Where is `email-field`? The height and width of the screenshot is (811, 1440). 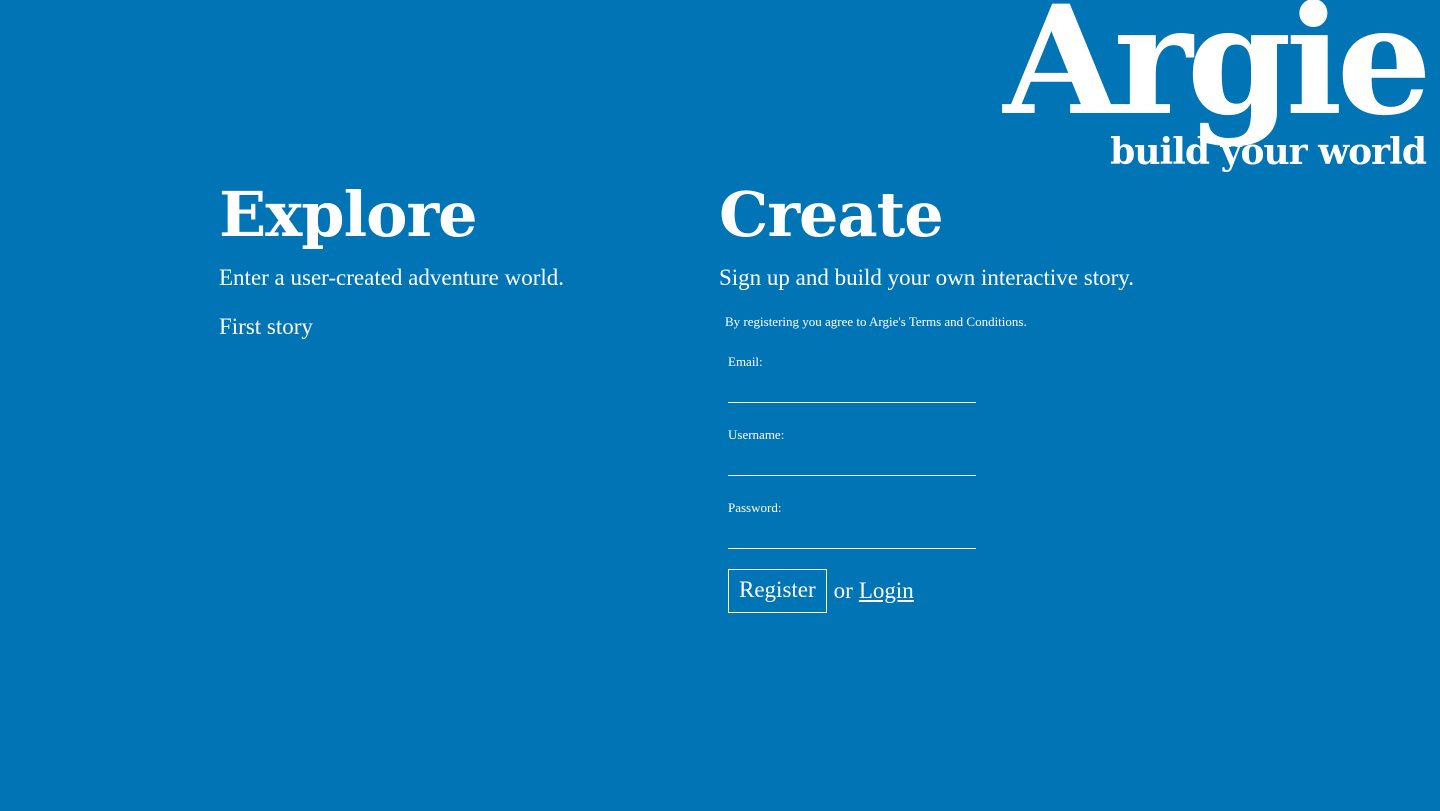 email-field is located at coordinates (852, 392).